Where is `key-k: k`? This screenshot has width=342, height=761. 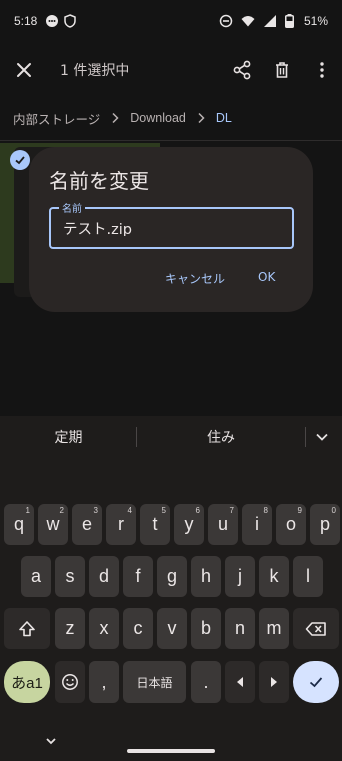 key-k: k is located at coordinates (274, 576).